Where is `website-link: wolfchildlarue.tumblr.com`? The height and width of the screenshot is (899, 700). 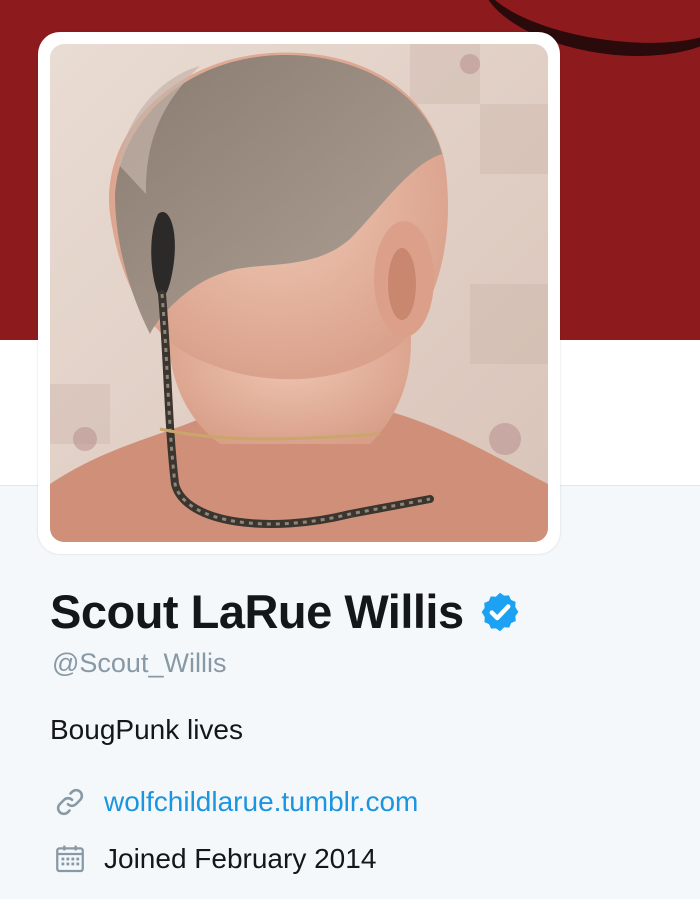 website-link: wolfchildlarue.tumblr.com is located at coordinates (261, 802).